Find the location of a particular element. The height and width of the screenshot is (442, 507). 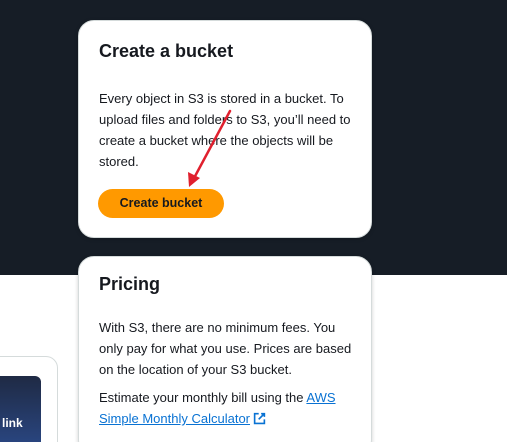

pricing-title: Pricing is located at coordinates (130, 284).